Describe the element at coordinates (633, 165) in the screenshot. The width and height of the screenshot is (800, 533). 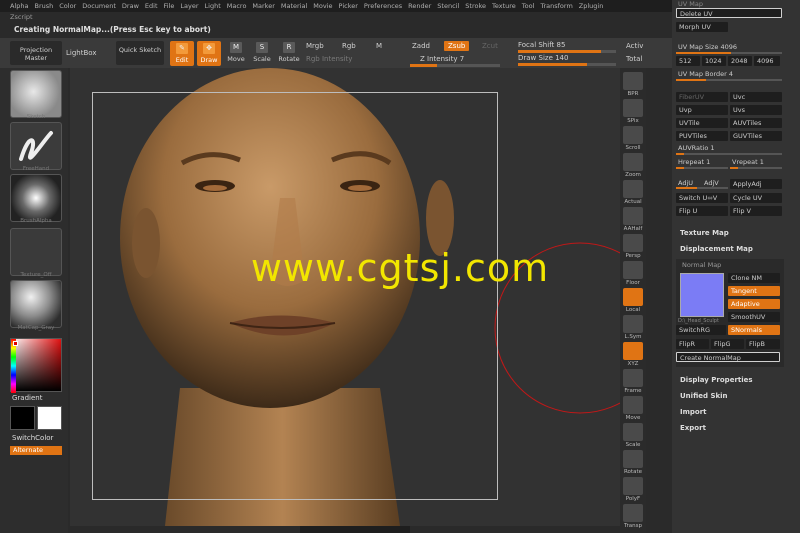
I see `view-zoom-button: Zoom` at that location.